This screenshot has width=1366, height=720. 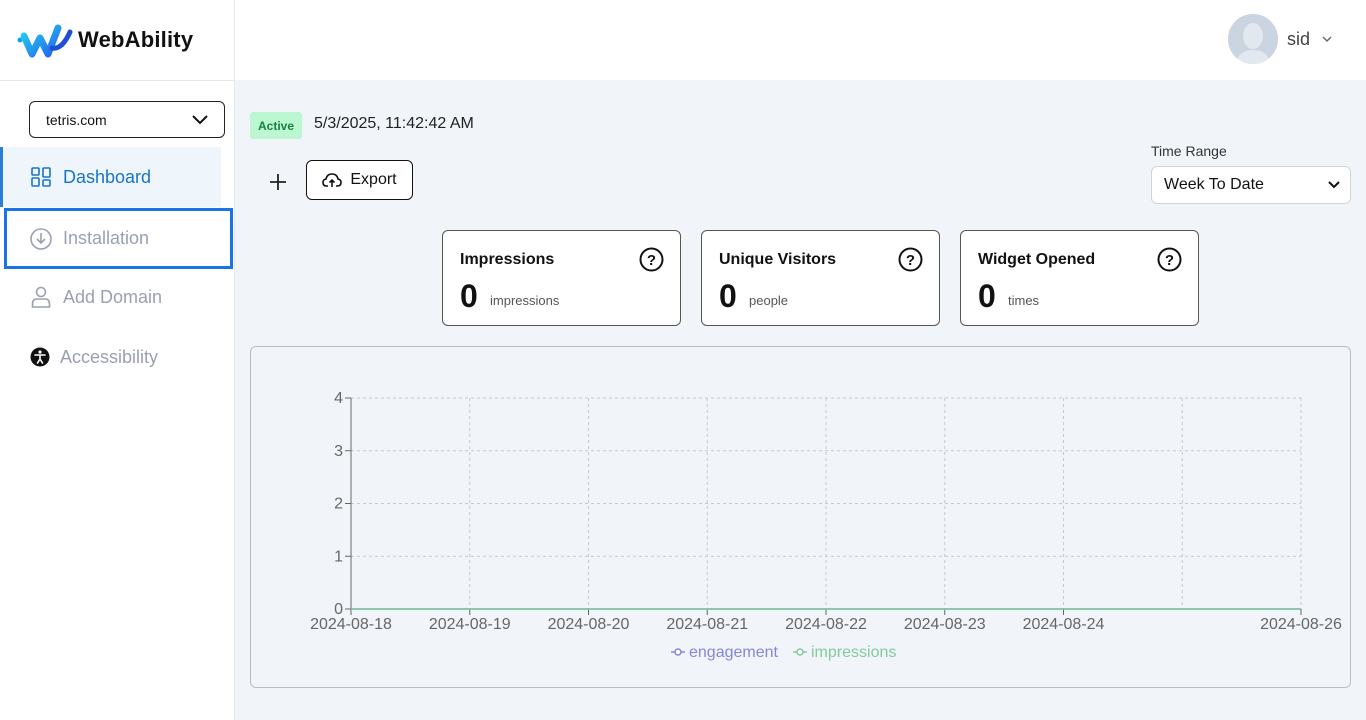 What do you see at coordinates (470, 624) in the screenshot?
I see `x-tick-label: 2024-08-19` at bounding box center [470, 624].